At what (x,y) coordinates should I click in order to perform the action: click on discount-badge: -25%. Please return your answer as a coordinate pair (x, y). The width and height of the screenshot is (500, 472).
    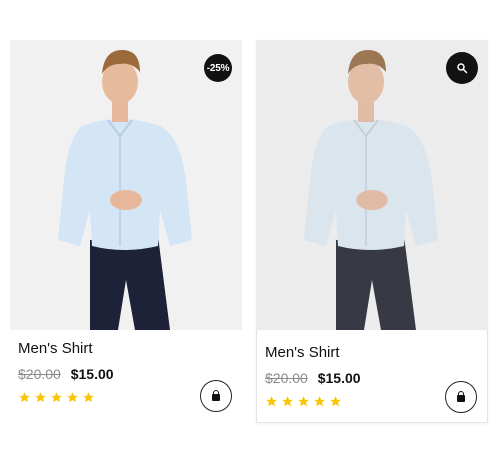
    Looking at the image, I should click on (218, 68).